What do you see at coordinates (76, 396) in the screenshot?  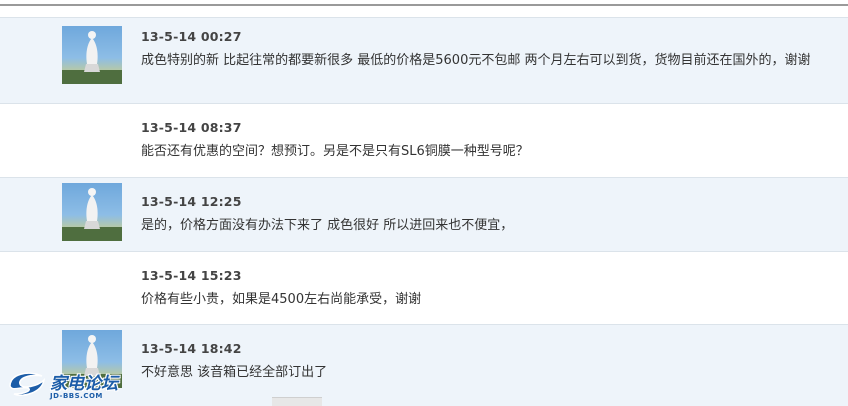 I see `watermark-subtitle: JD-BBS.COM` at bounding box center [76, 396].